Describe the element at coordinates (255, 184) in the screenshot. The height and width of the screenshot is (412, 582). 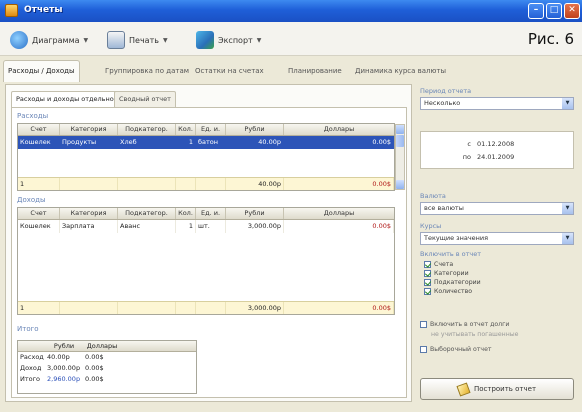
I see `total-rub: 40.00р` at that location.